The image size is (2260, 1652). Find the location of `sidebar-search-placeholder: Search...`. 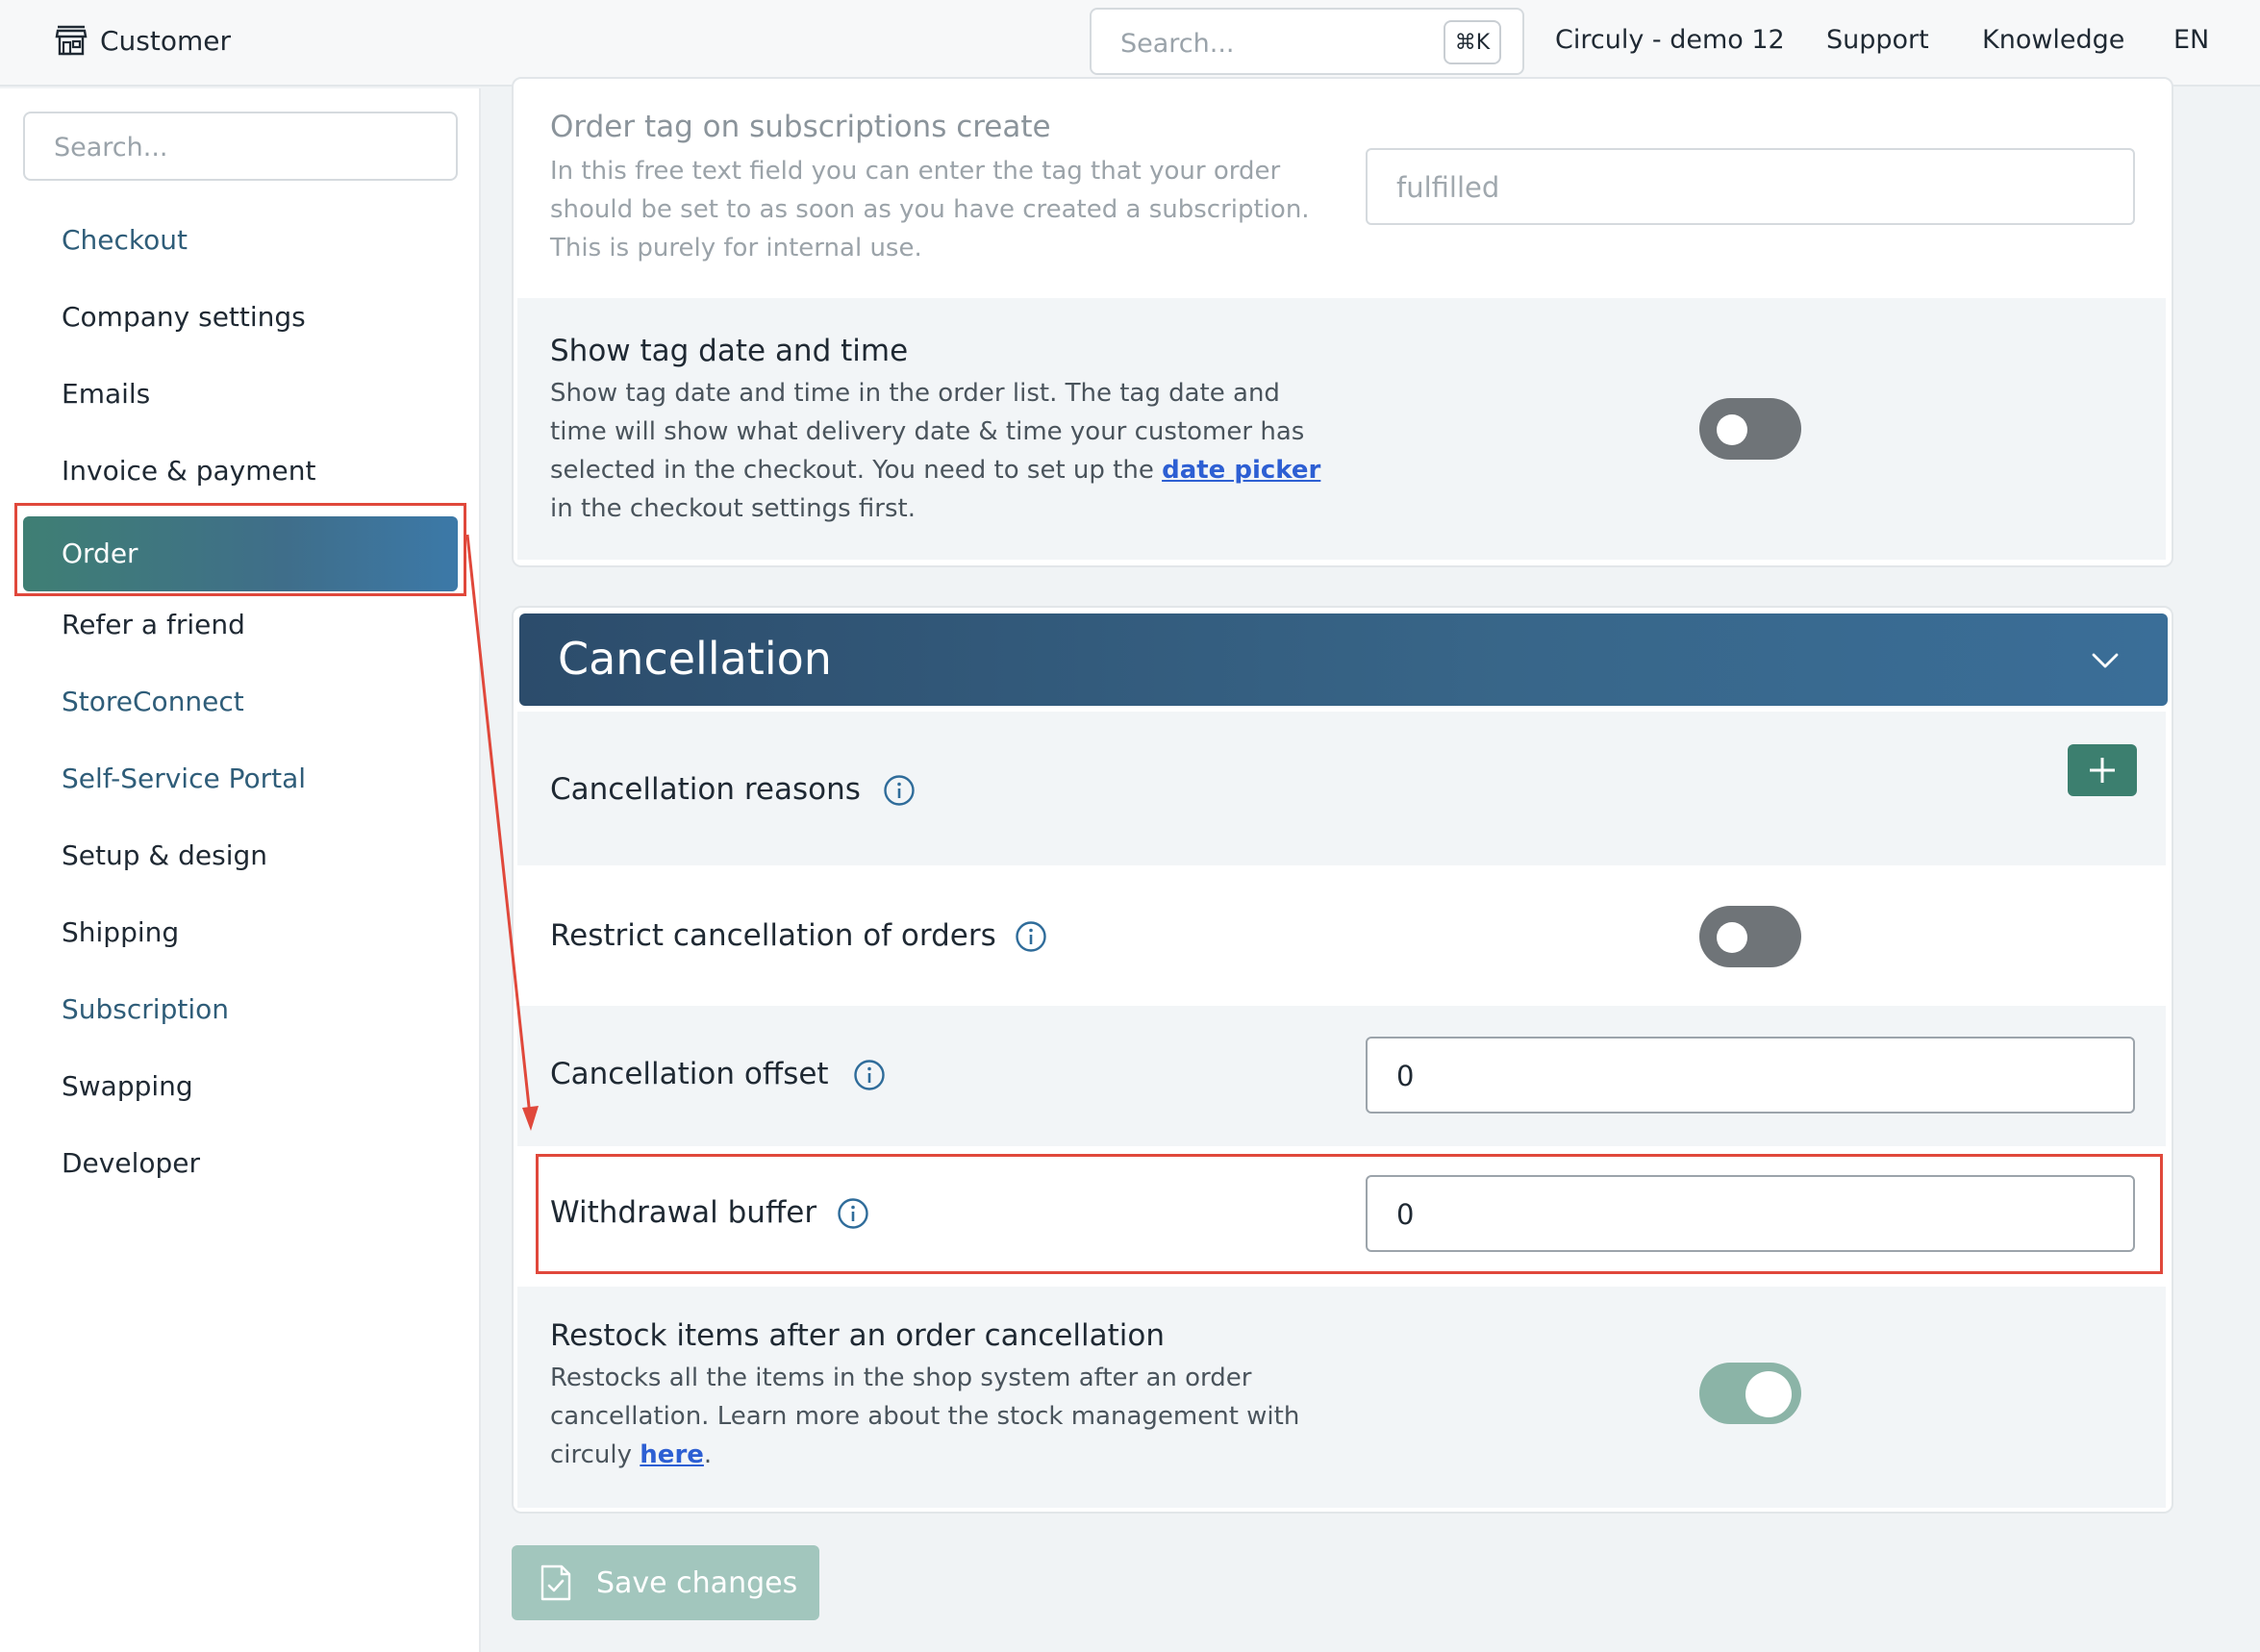

sidebar-search-placeholder: Search... is located at coordinates (111, 148).